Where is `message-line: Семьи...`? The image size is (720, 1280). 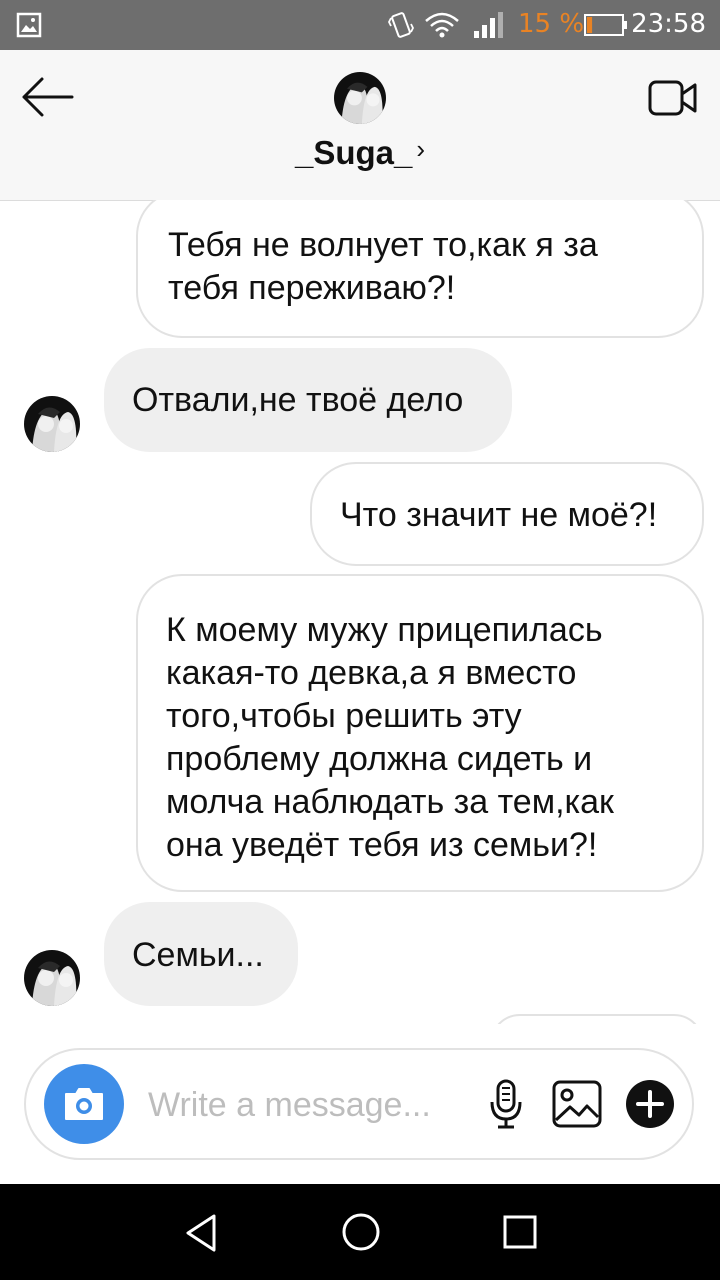
message-line: Семьи... is located at coordinates (198, 955).